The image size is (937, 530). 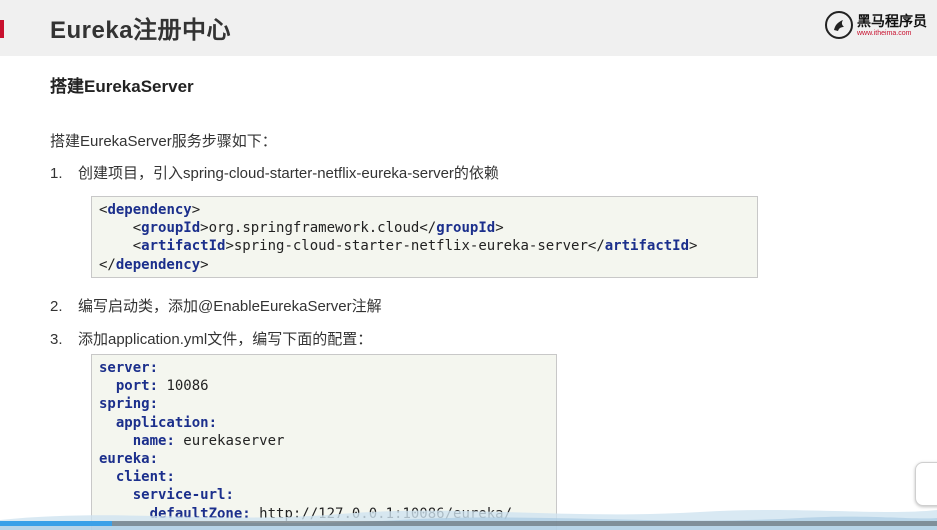 I want to click on code-line: client:, so click(x=137, y=477).